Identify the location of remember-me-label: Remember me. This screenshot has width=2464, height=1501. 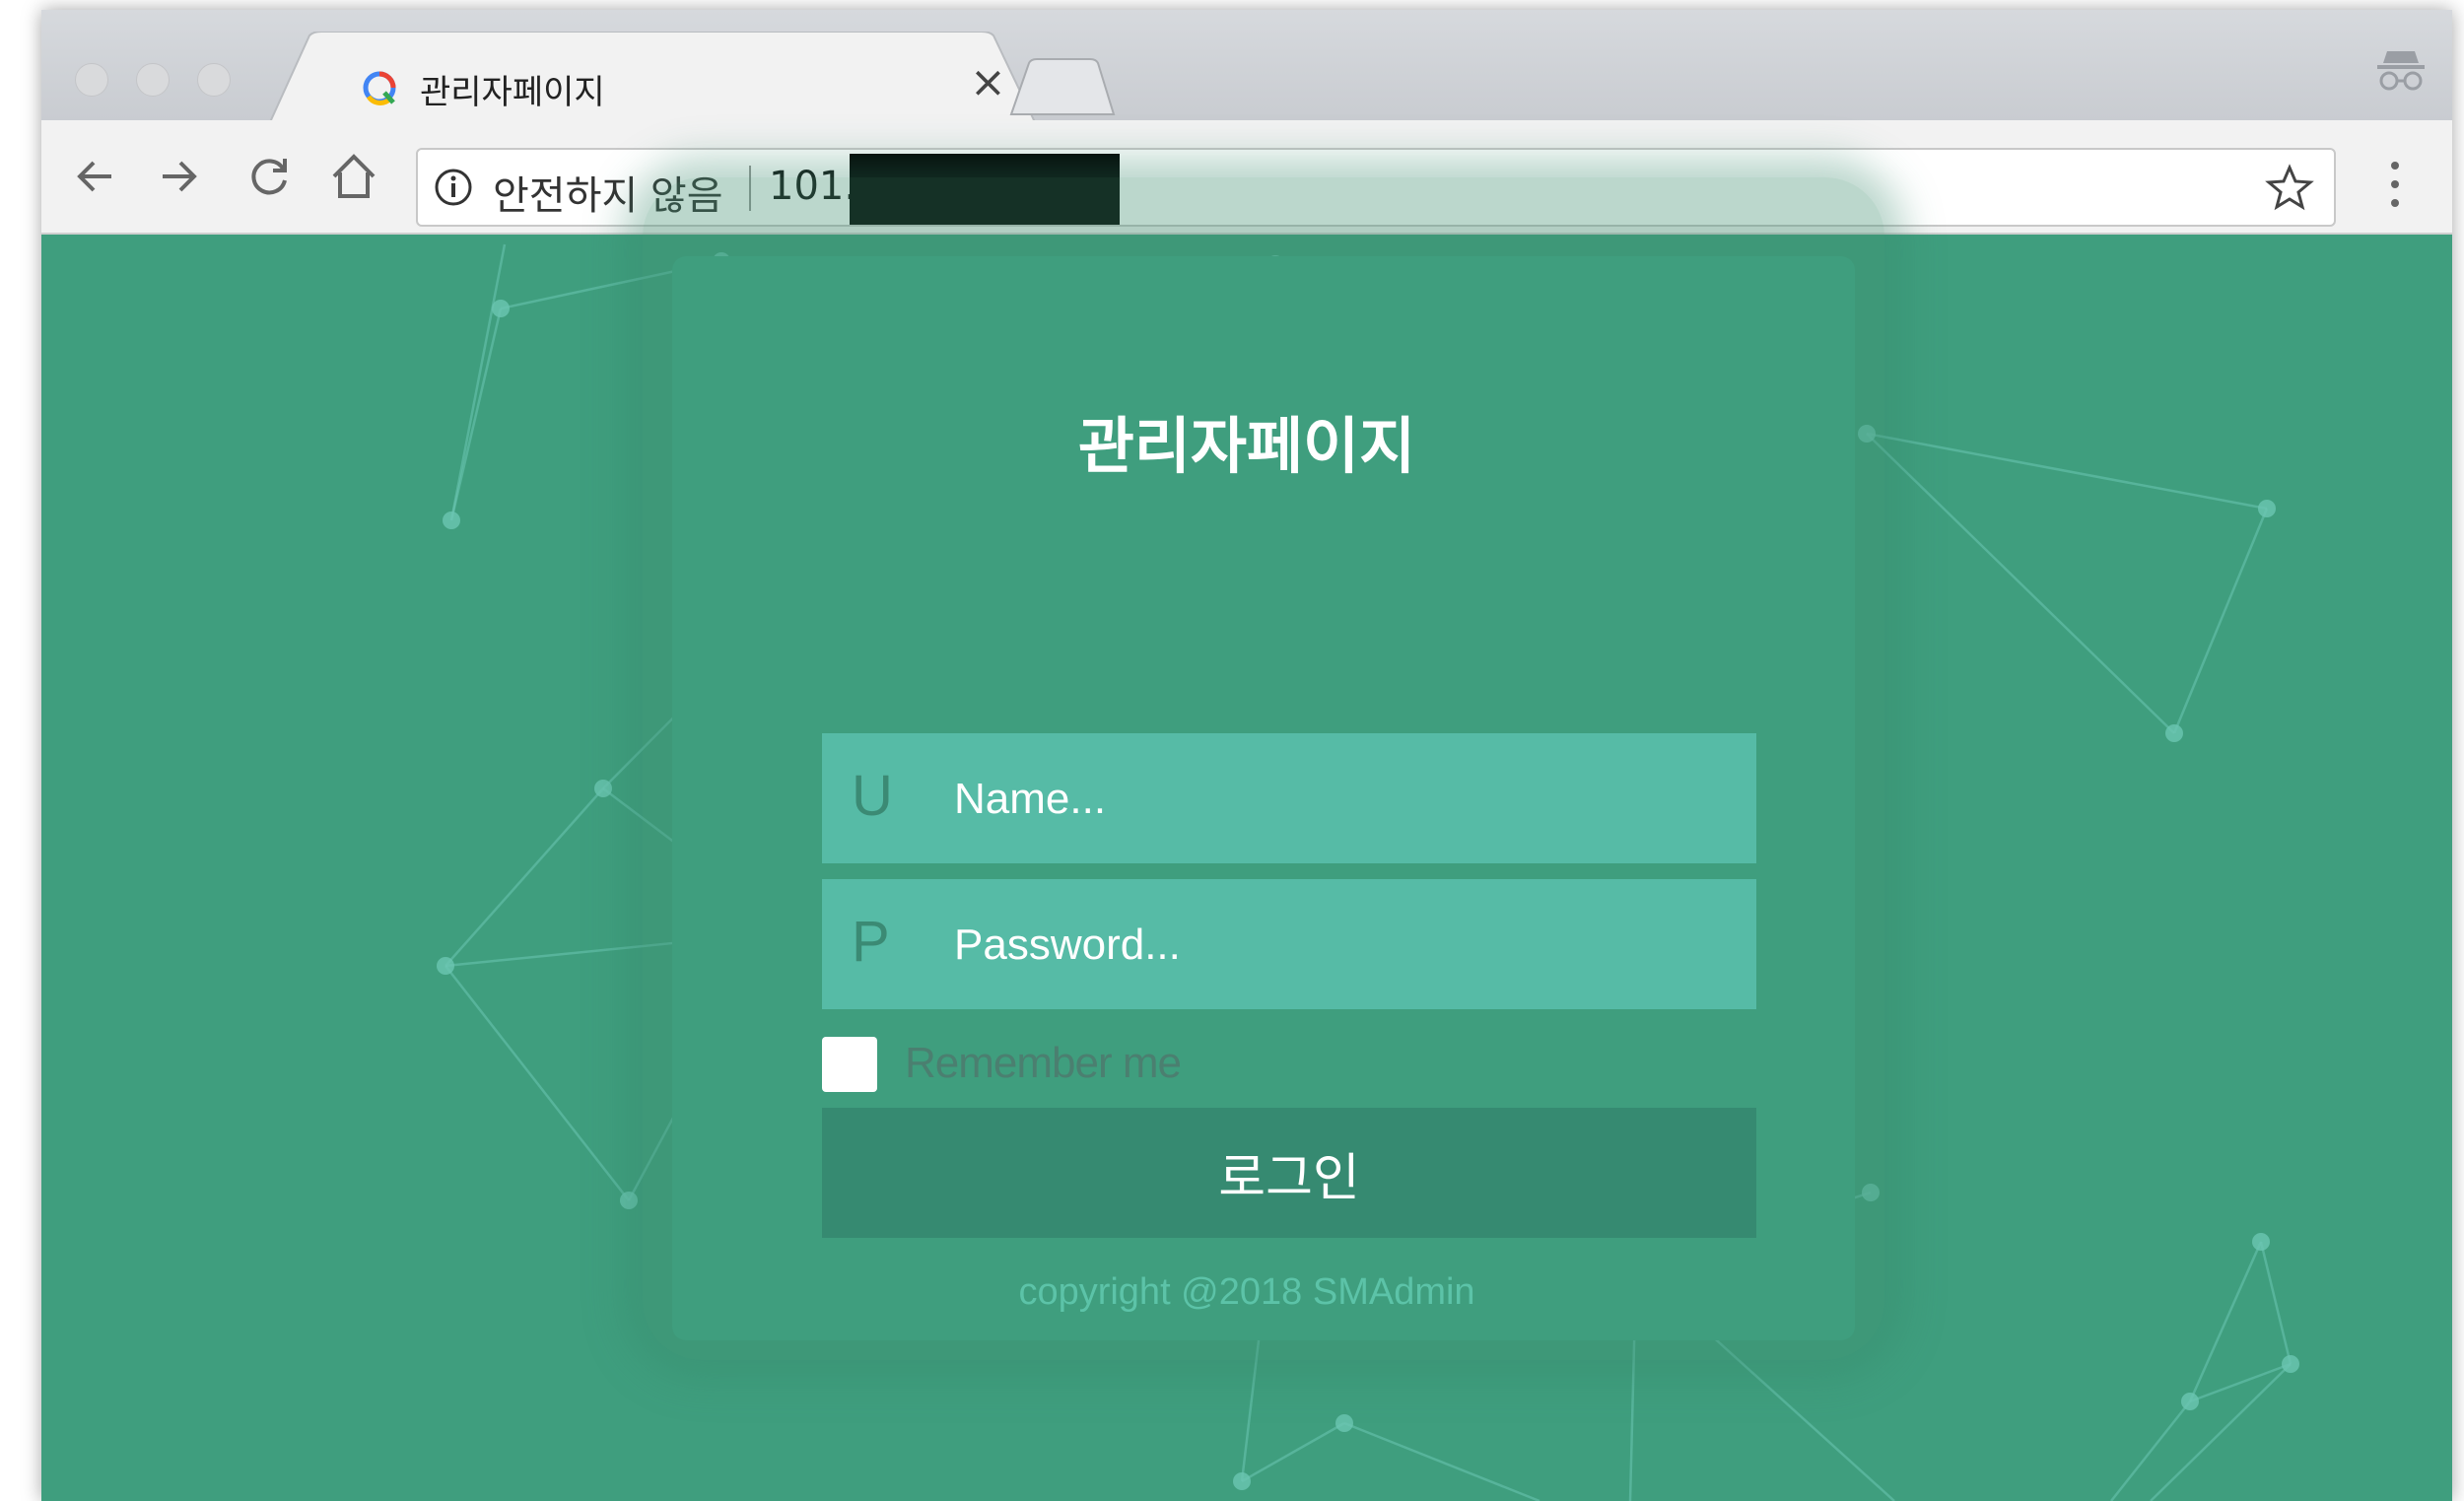
(1043, 1063).